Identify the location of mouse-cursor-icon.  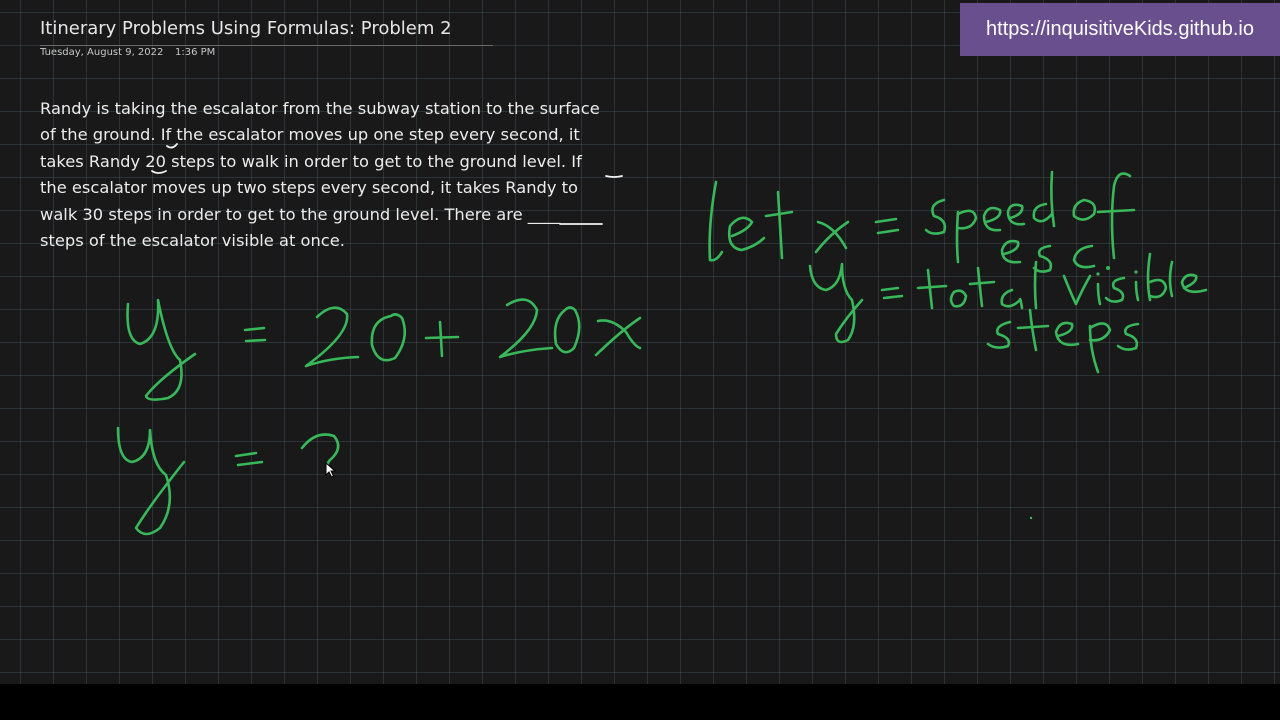
(331, 470).